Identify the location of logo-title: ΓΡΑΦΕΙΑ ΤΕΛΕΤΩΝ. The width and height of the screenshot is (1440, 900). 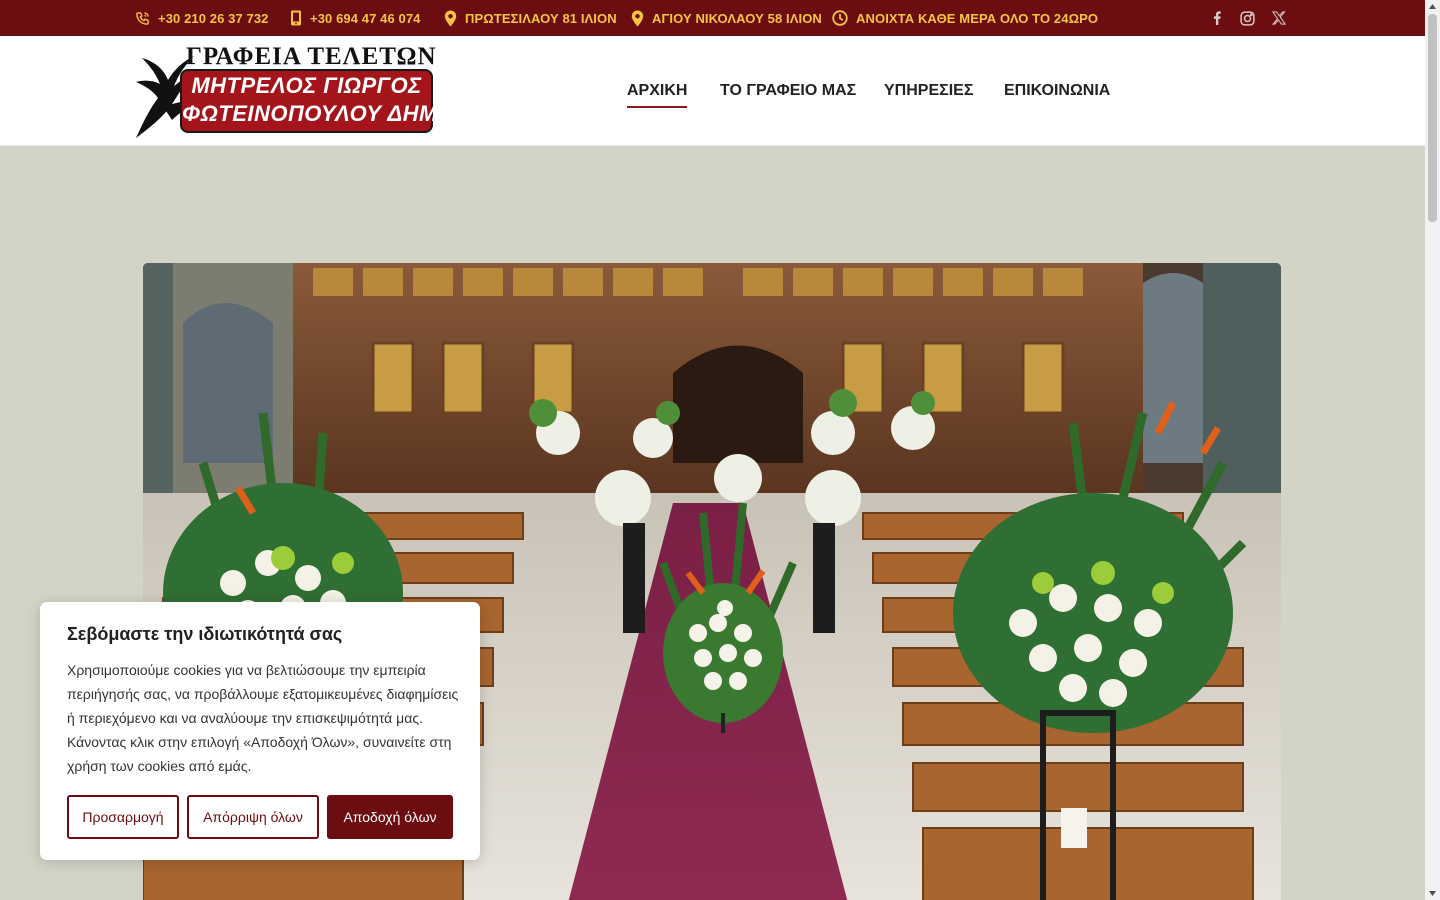
(311, 56).